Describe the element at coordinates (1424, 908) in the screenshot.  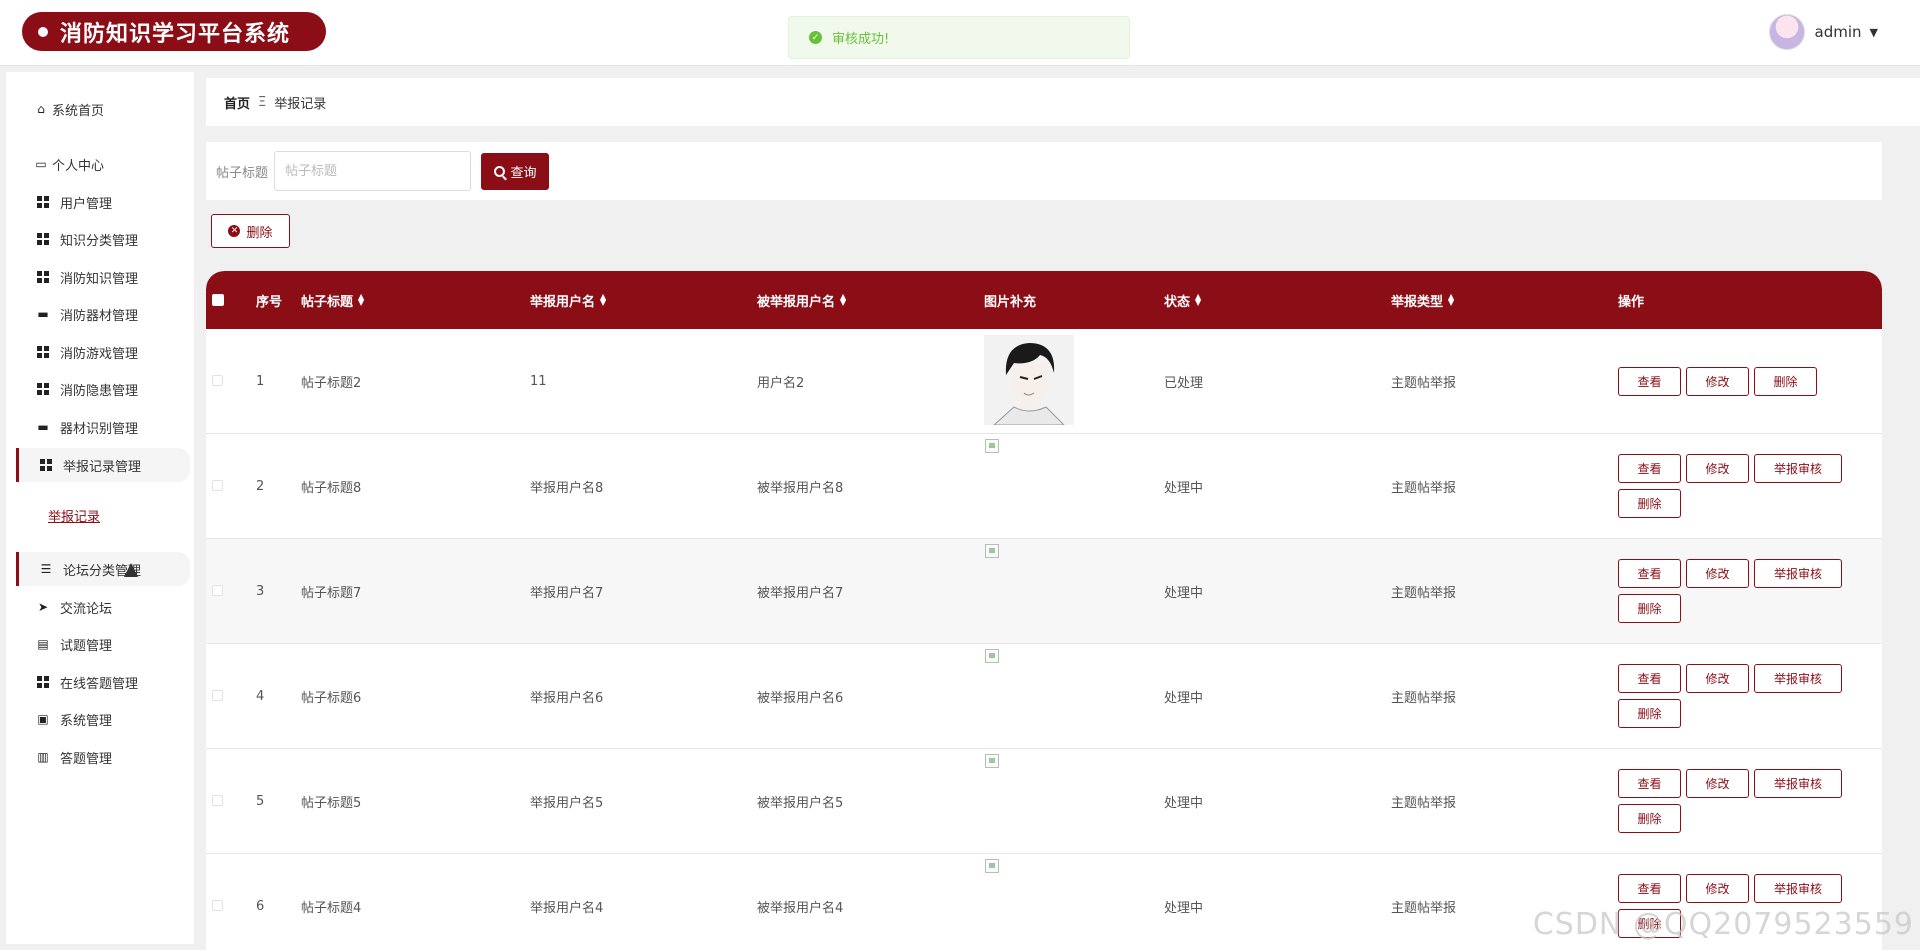
I see `cell-type: 主题帖举报` at that location.